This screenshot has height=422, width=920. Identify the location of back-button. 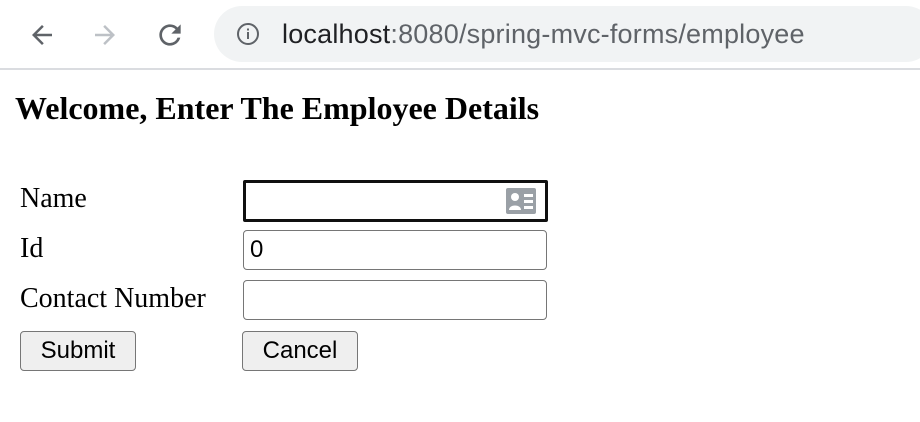
(42, 35).